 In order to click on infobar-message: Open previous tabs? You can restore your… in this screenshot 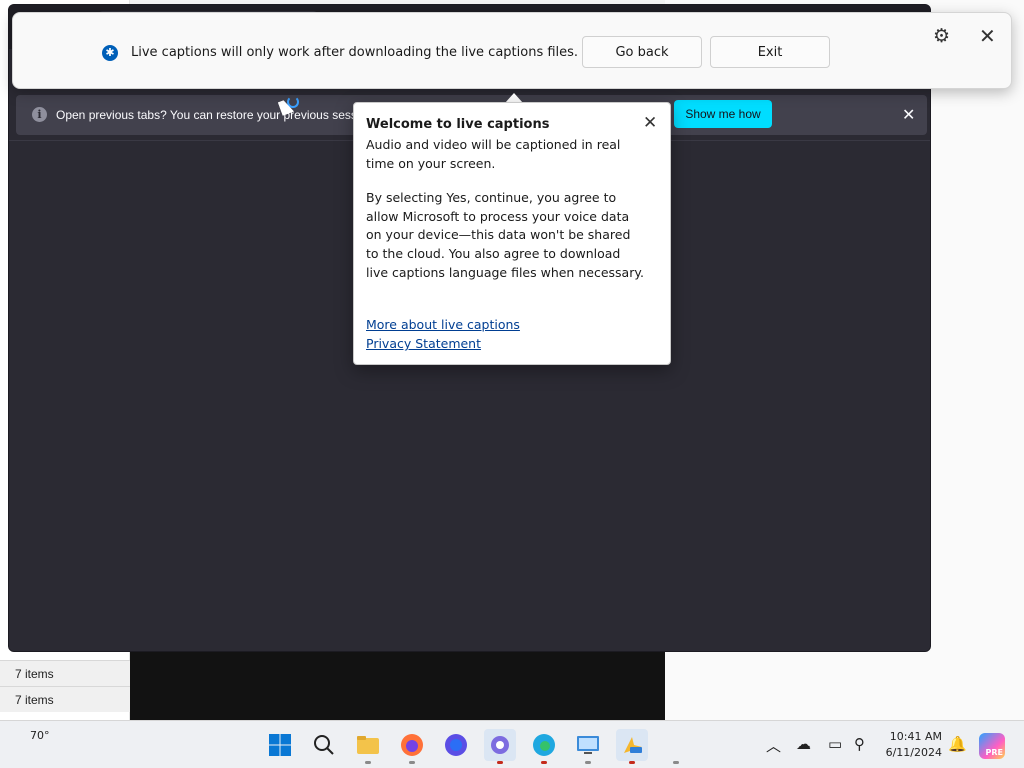, I will do `click(208, 115)`.